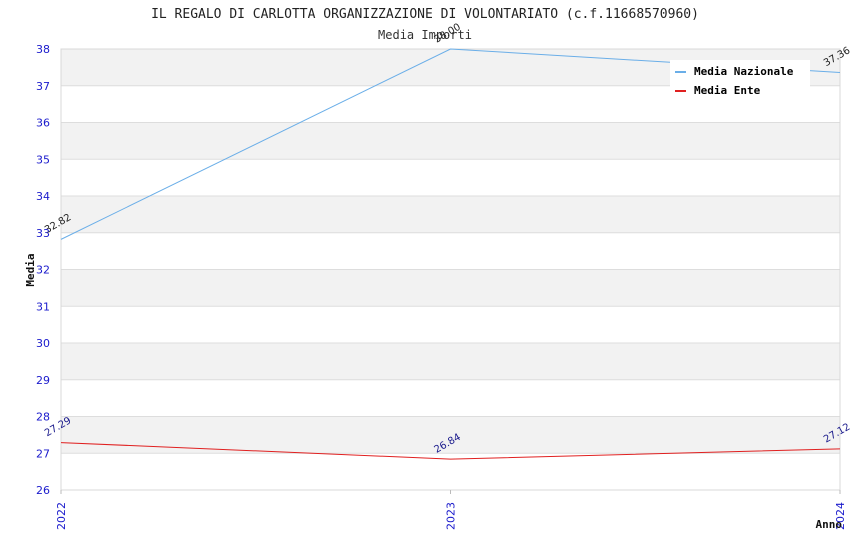 The height and width of the screenshot is (550, 850). I want to click on legend-label: Media Nazionale, so click(744, 71).